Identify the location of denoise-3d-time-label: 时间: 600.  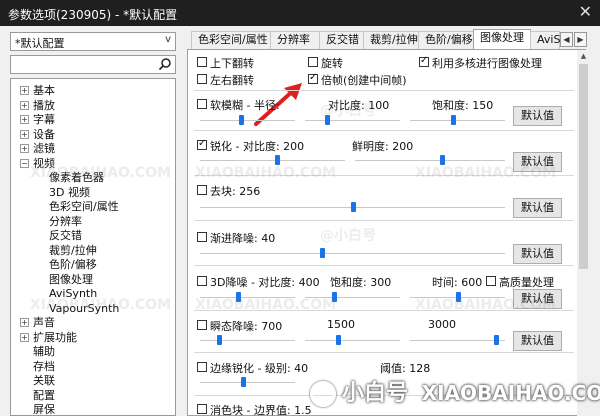
(457, 282).